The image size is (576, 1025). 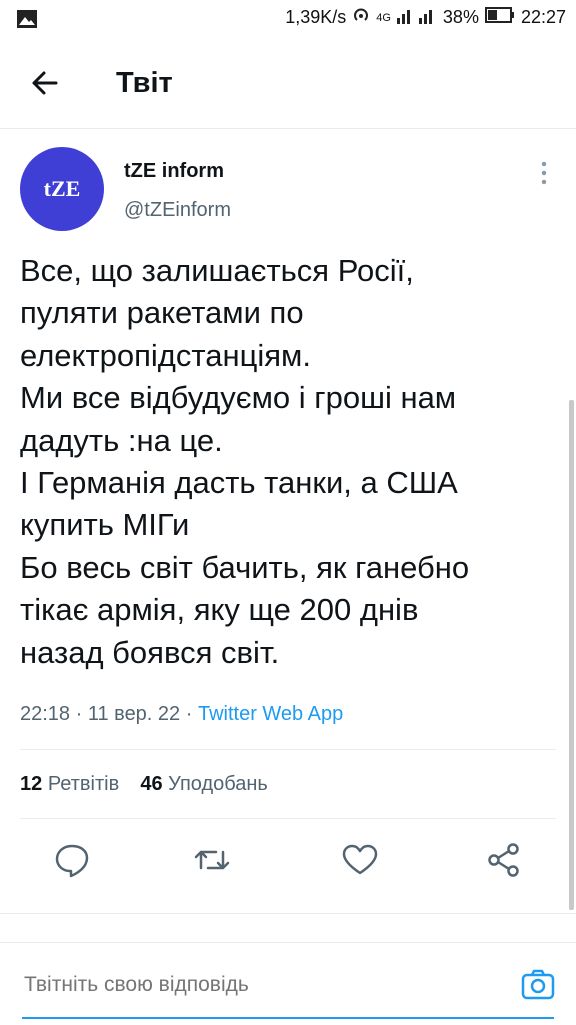 What do you see at coordinates (27, 21) in the screenshot?
I see `gallery-icon` at bounding box center [27, 21].